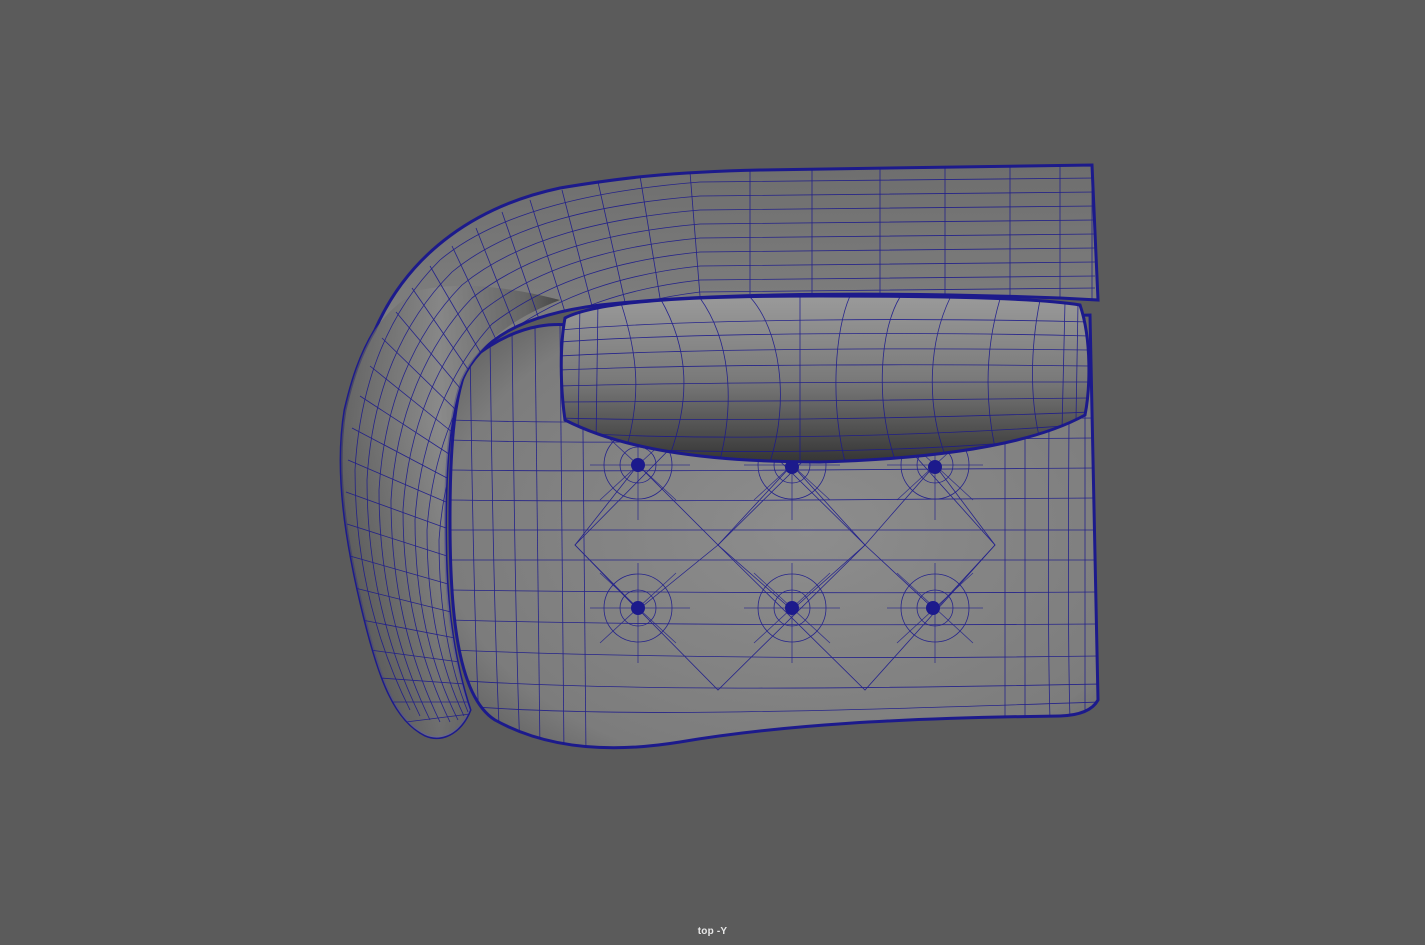 This screenshot has height=945, width=1425. I want to click on camera-label: top -Y, so click(712, 931).